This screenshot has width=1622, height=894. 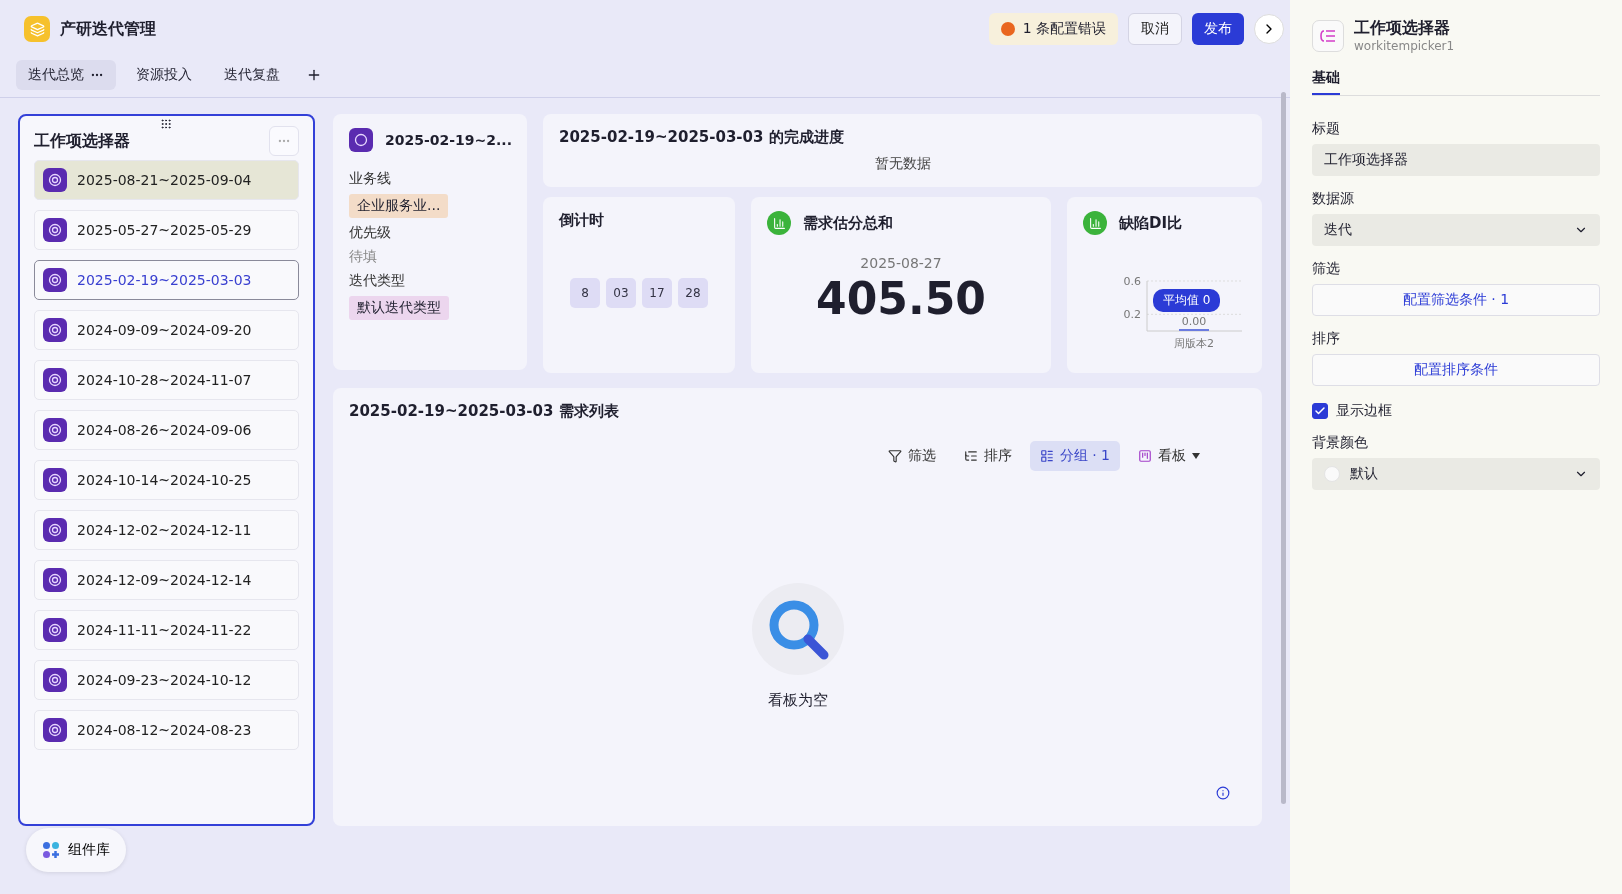 What do you see at coordinates (582, 220) in the screenshot?
I see `card-title: 倒计时` at bounding box center [582, 220].